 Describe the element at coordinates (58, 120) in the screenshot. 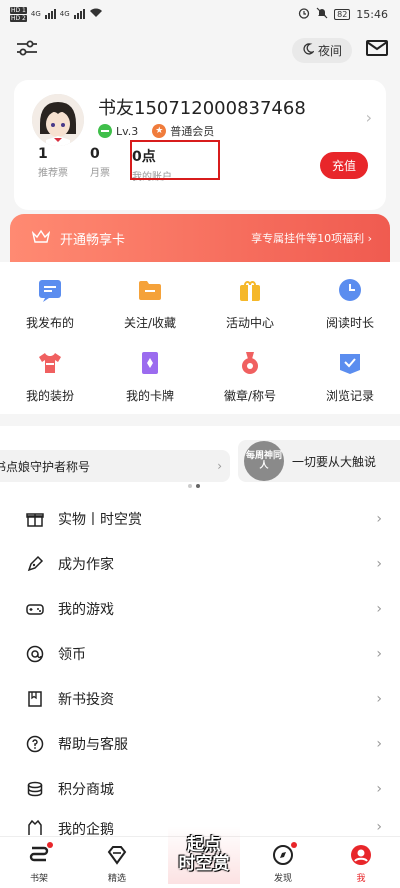

I see `avatar` at that location.